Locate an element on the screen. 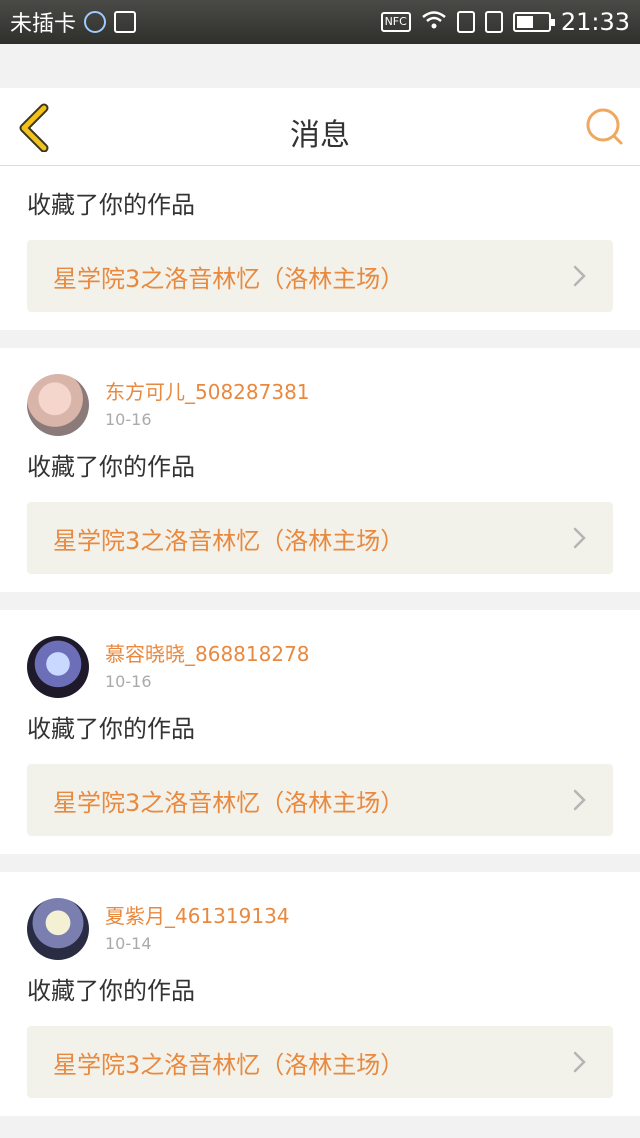  search-icon is located at coordinates (604, 126).